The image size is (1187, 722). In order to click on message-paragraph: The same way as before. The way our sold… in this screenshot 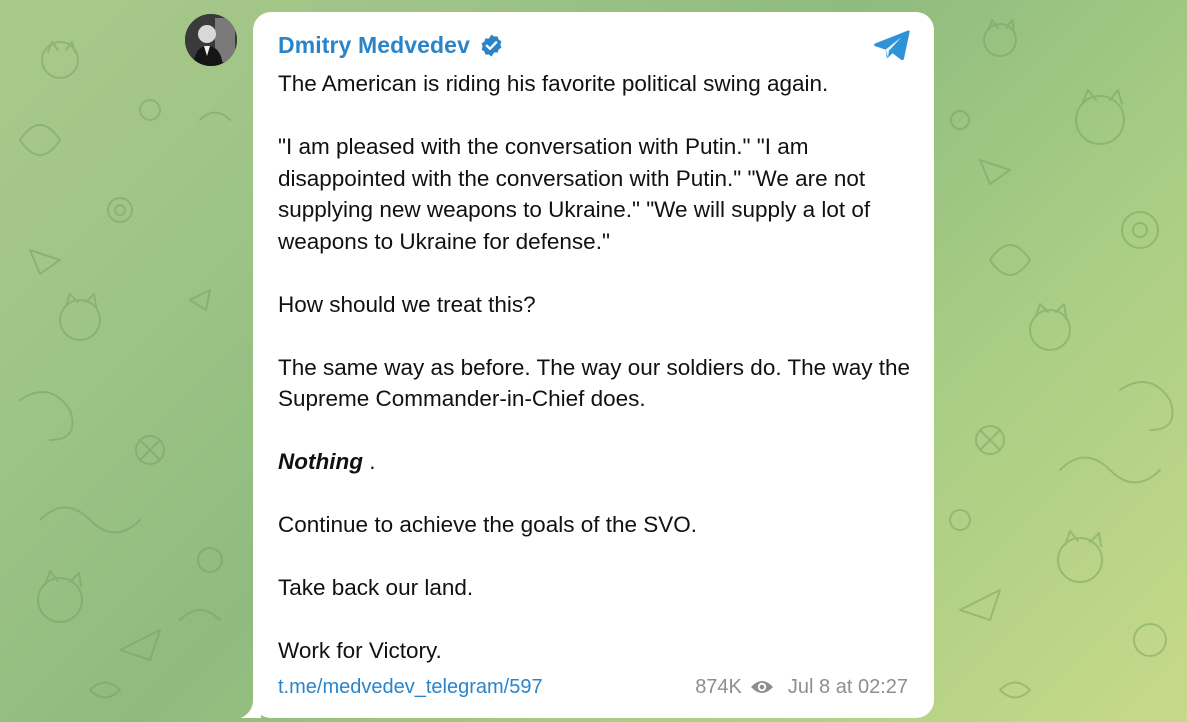, I will do `click(597, 383)`.